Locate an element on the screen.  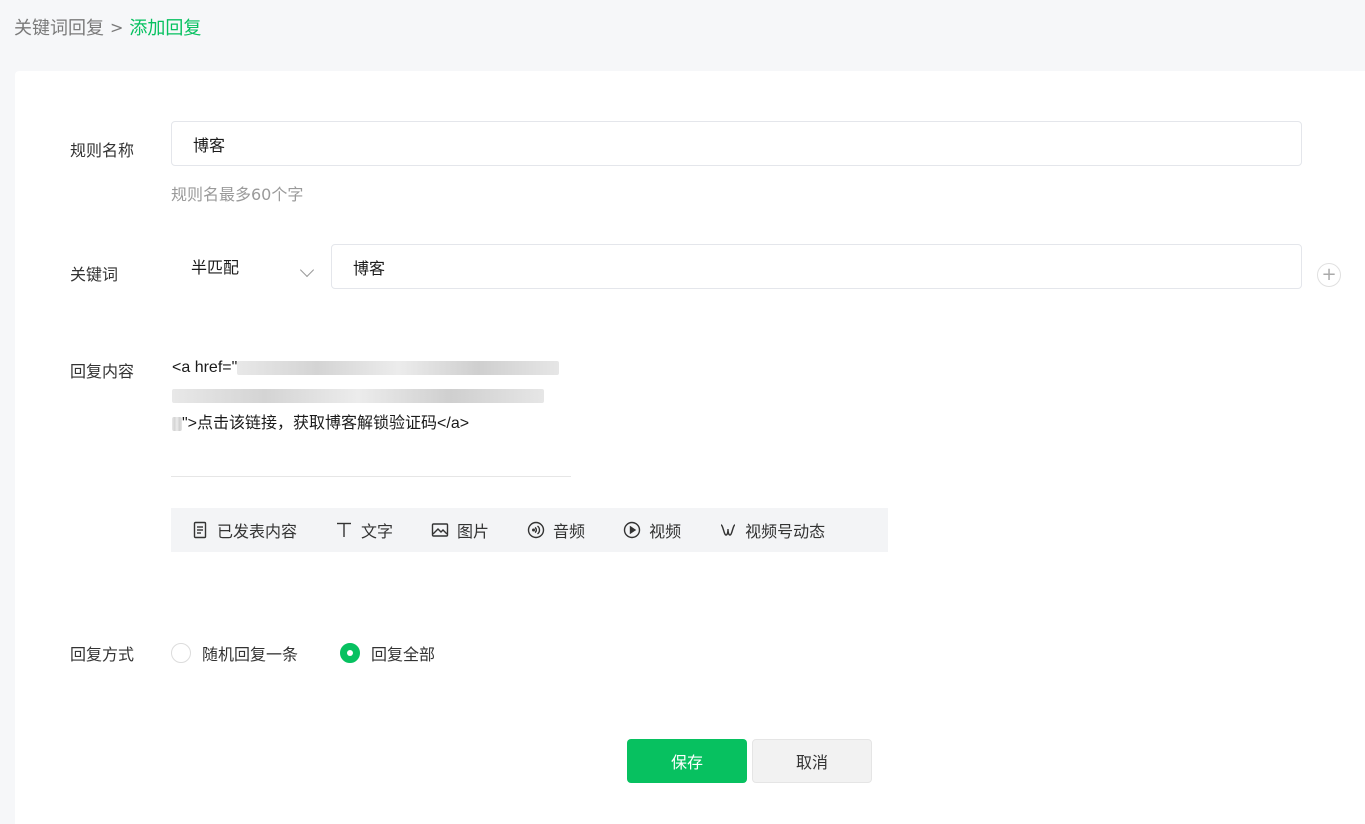
toolbar-image-label: 图片 is located at coordinates (473, 531).